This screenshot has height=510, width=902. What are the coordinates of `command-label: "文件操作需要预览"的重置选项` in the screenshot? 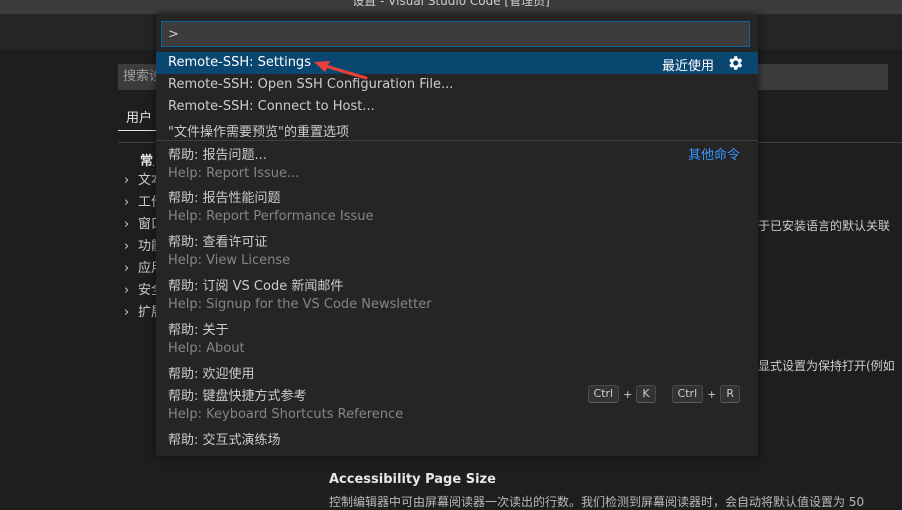 It's located at (258, 132).